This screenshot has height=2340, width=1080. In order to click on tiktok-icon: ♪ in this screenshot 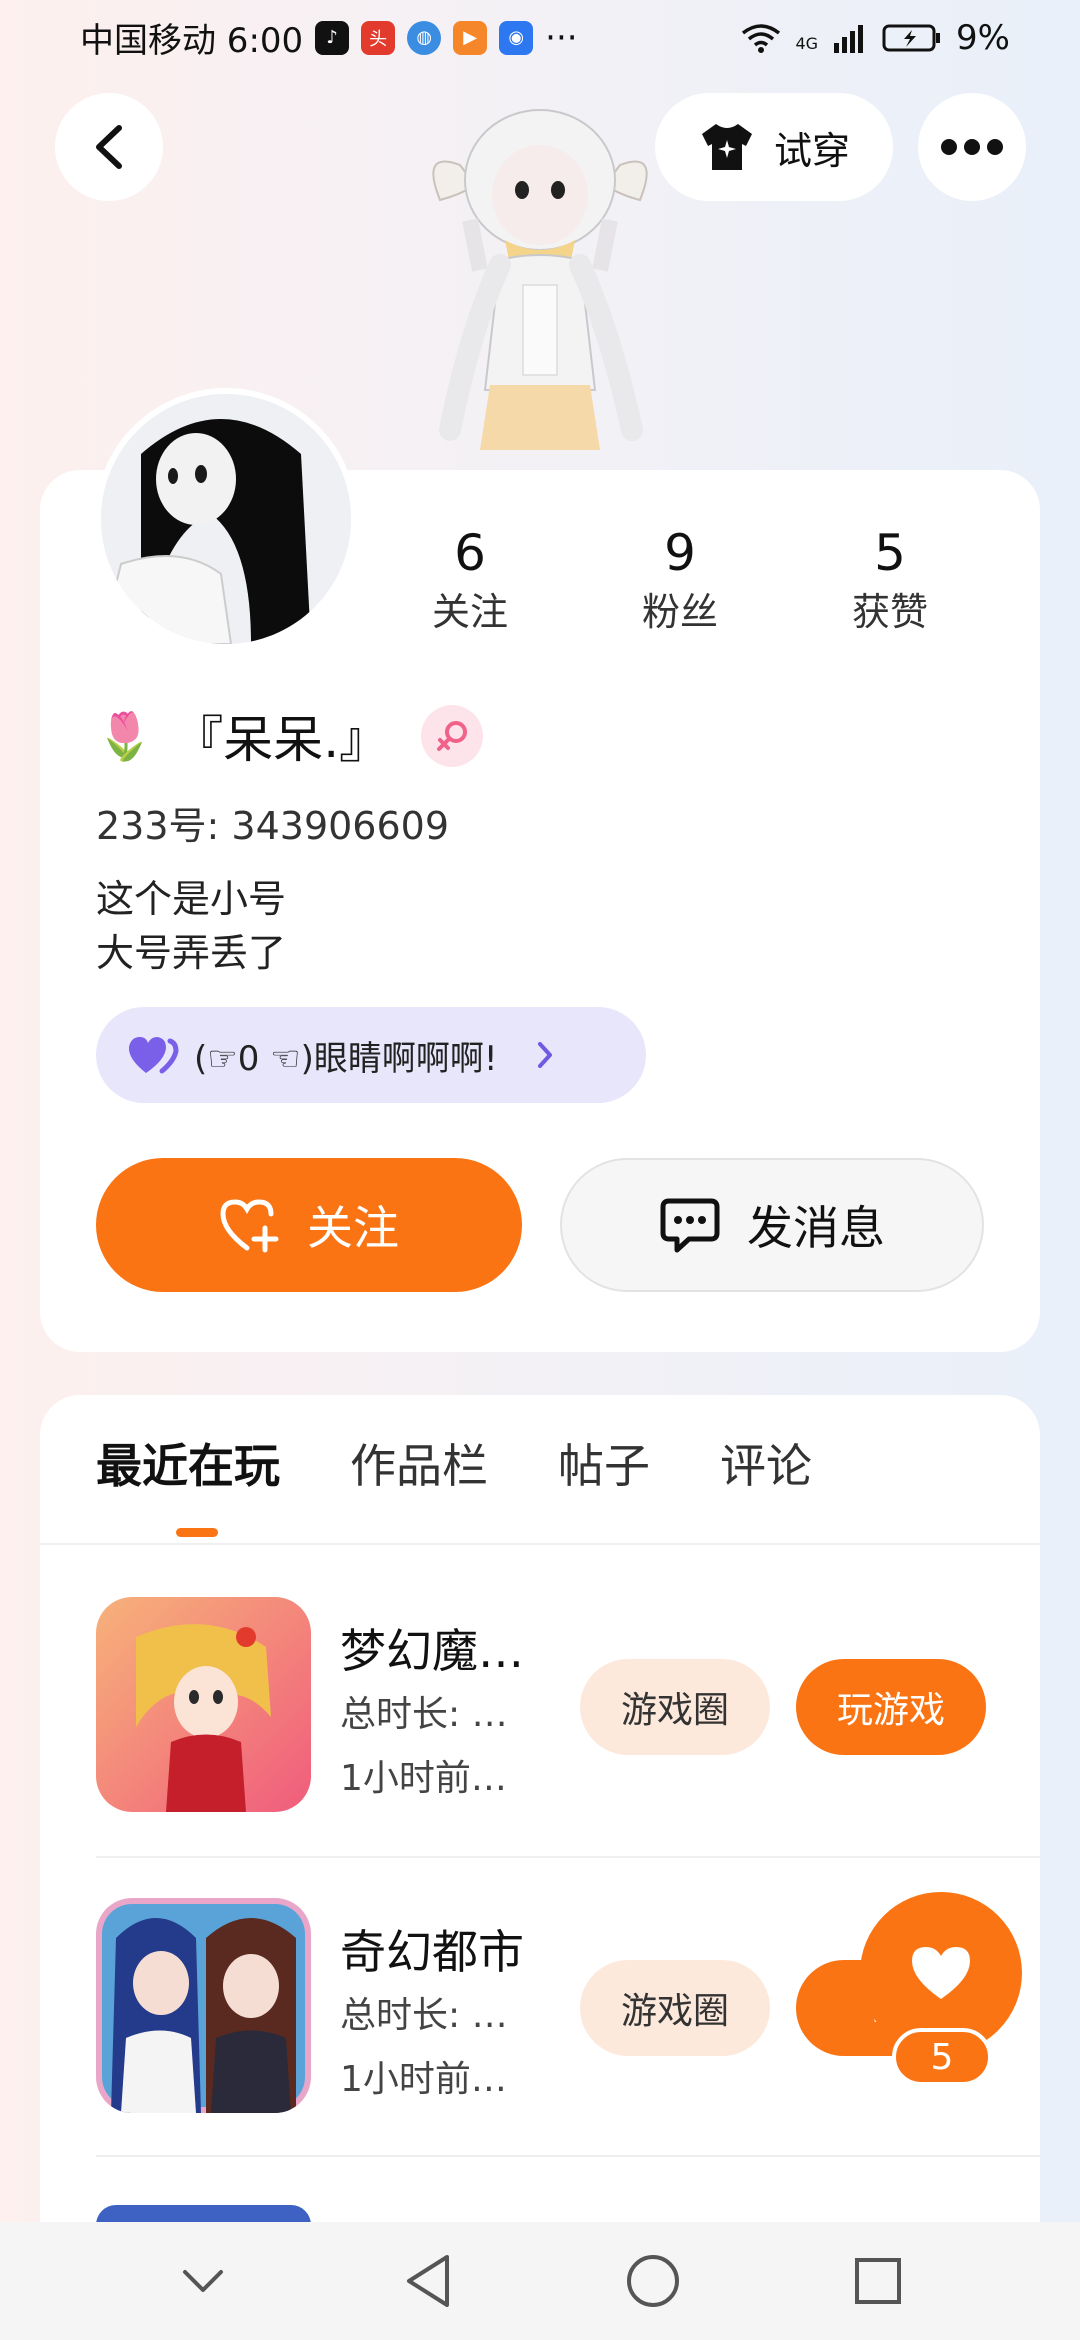, I will do `click(332, 37)`.